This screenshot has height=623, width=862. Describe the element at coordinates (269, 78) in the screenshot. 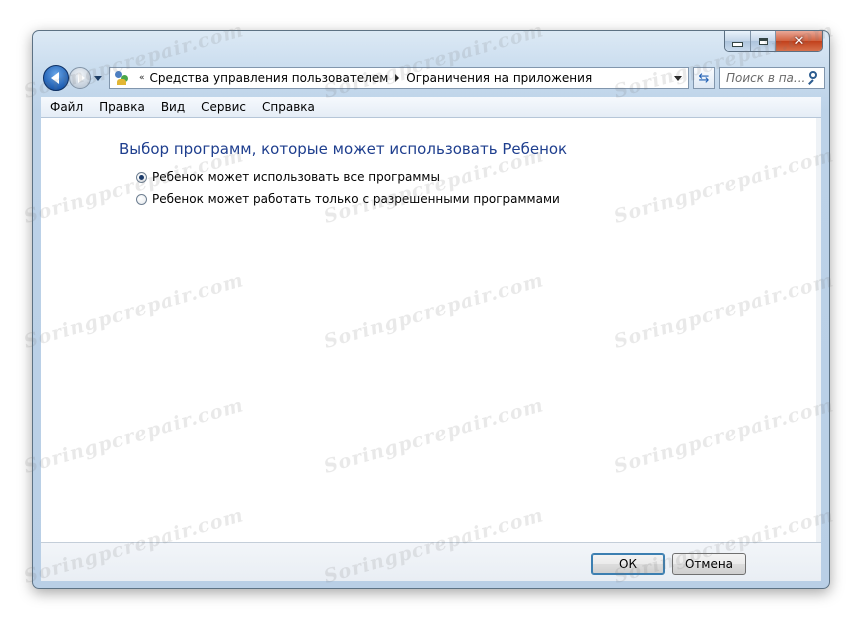

I see `breadcrumb-user-controls: Средства управления пользователем` at that location.